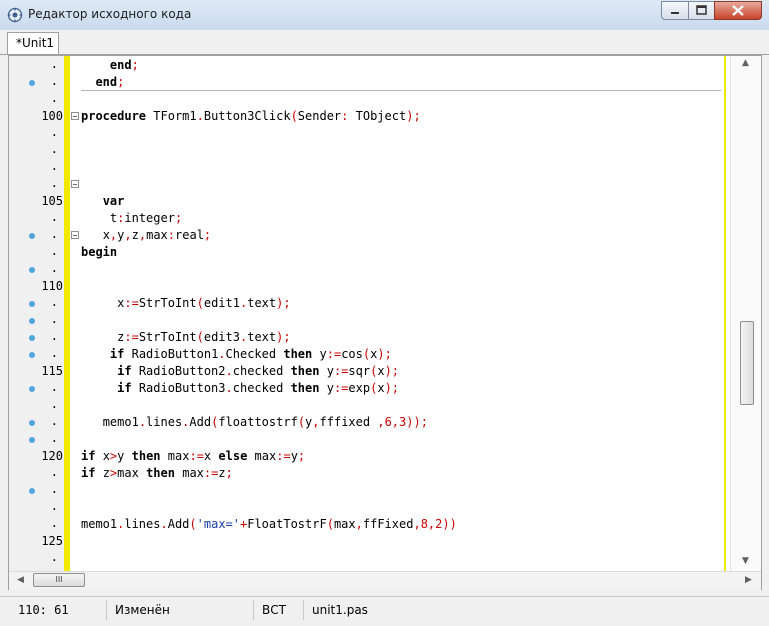 This screenshot has height=626, width=769. What do you see at coordinates (33, 43) in the screenshot?
I see `tab-unit1: *Unit1` at bounding box center [33, 43].